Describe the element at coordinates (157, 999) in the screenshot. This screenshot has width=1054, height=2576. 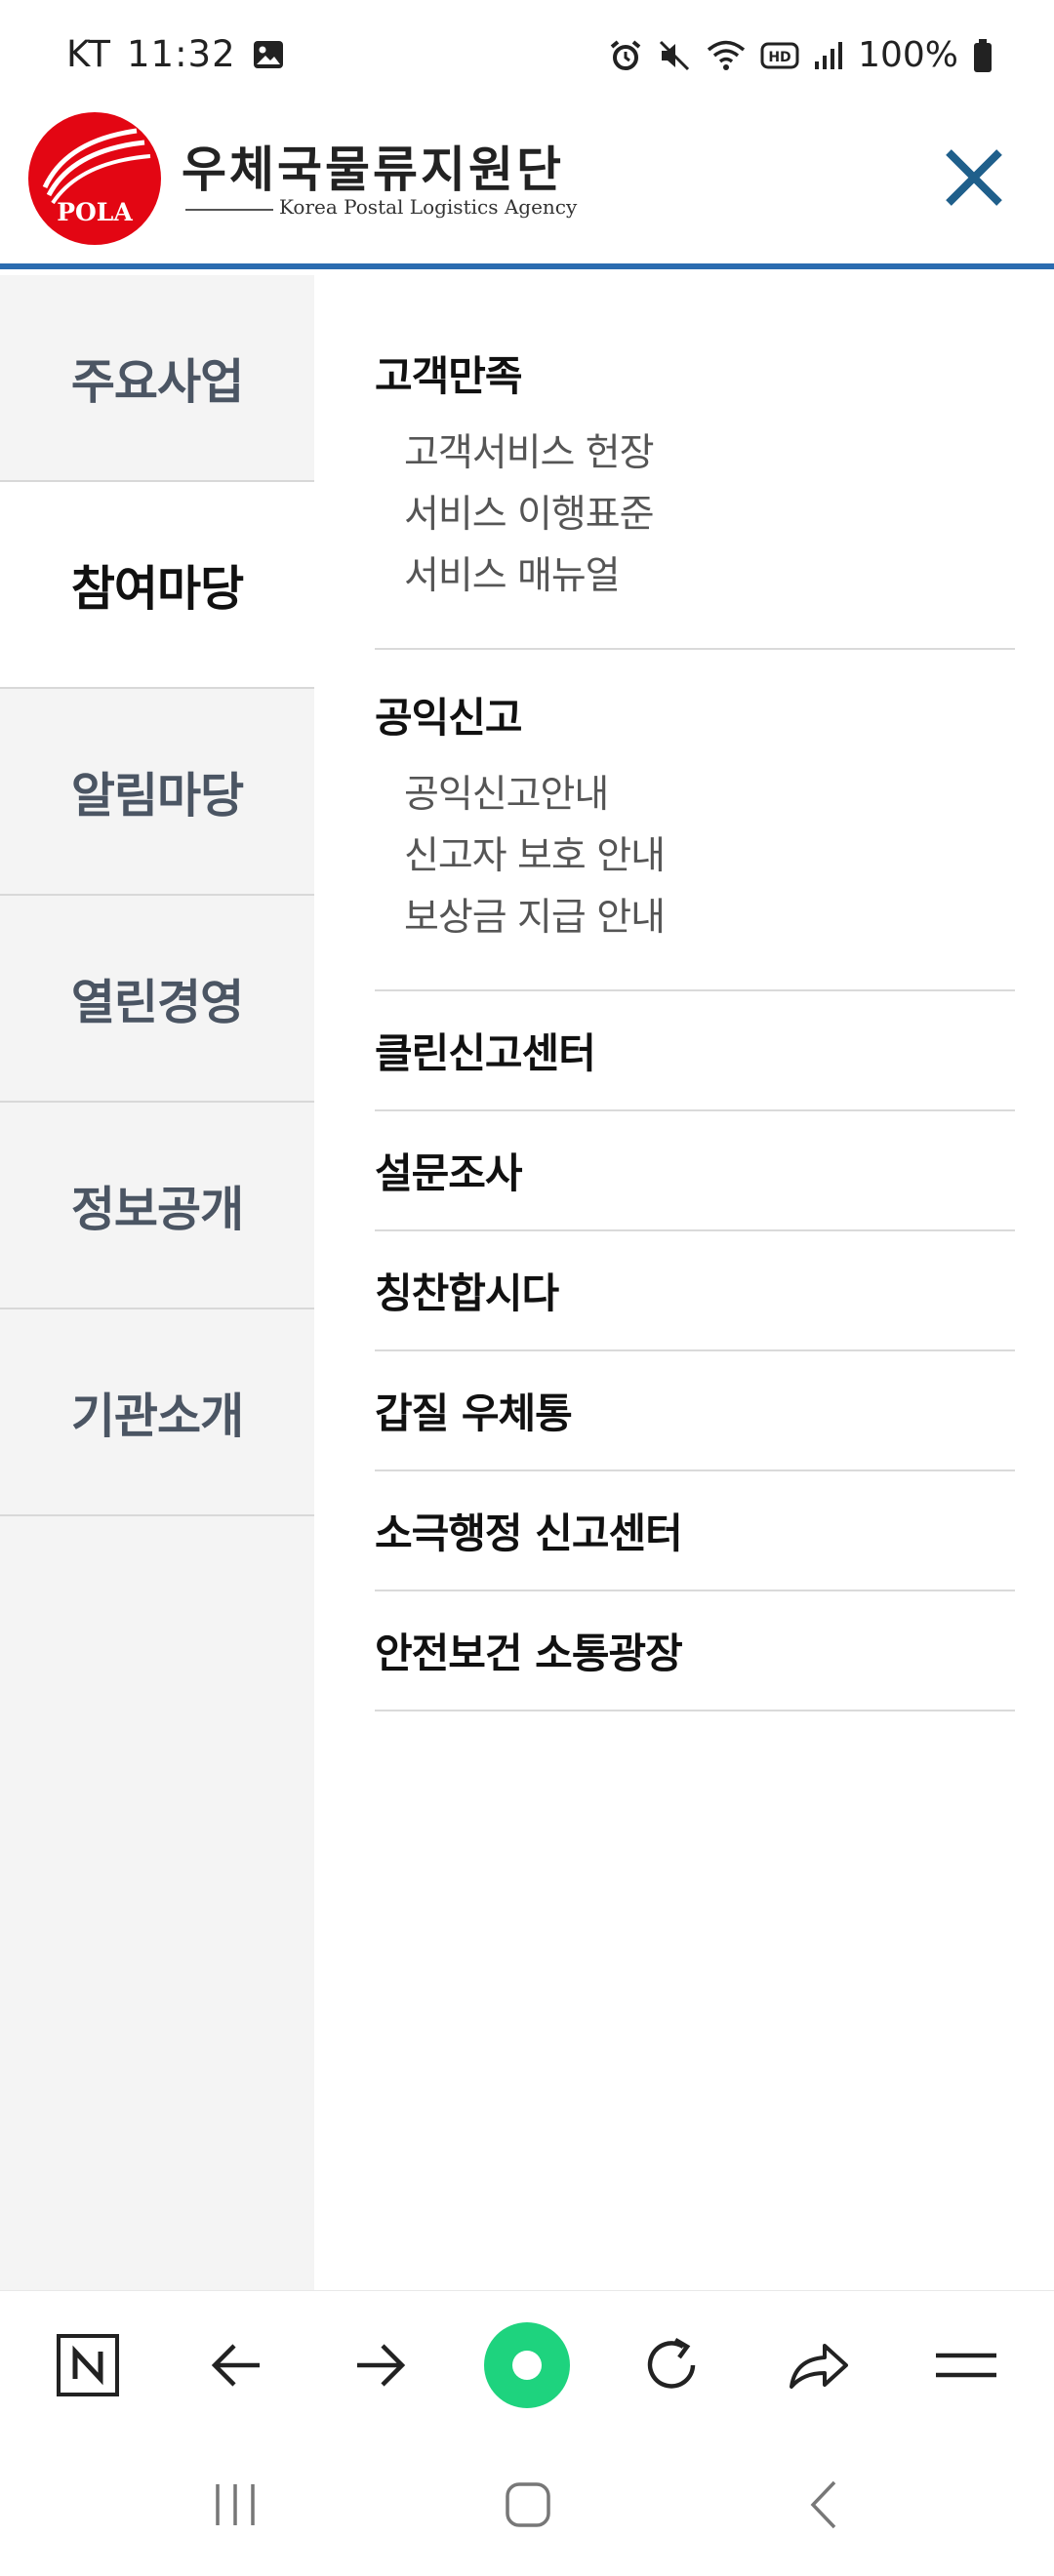
I see `nav-item-open-management: 열린경영` at that location.